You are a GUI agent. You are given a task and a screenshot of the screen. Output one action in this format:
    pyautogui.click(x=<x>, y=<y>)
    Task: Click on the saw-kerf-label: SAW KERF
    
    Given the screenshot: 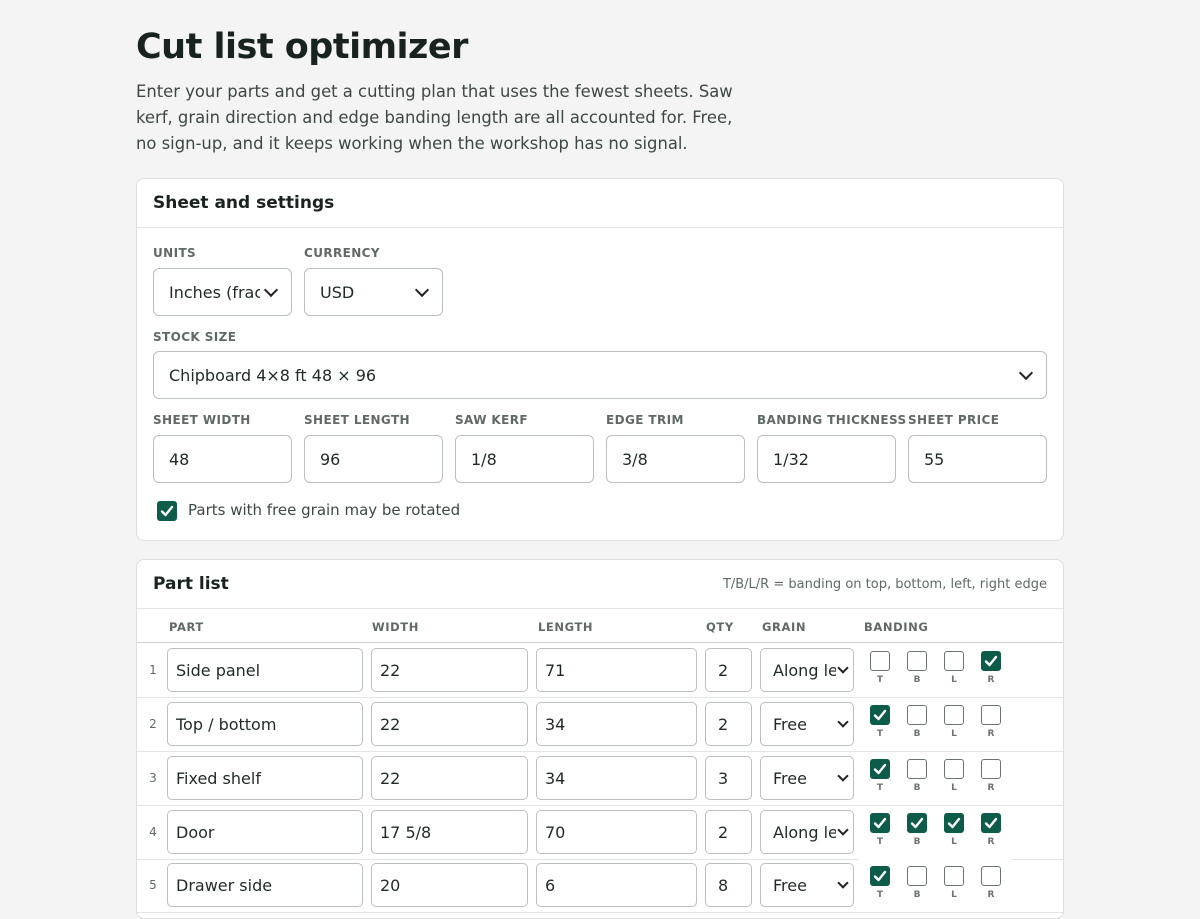 What is the action you would take?
    pyautogui.click(x=491, y=420)
    